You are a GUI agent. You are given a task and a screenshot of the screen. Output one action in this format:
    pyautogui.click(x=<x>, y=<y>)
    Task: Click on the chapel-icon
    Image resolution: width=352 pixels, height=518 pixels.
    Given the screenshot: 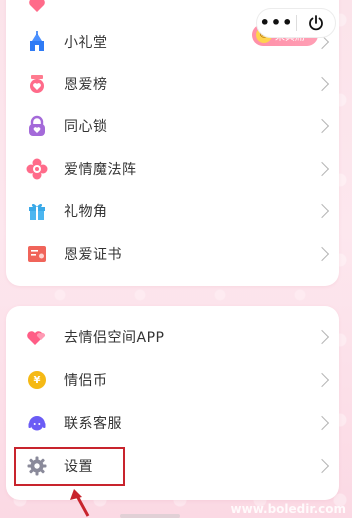 What is the action you would take?
    pyautogui.click(x=37, y=42)
    